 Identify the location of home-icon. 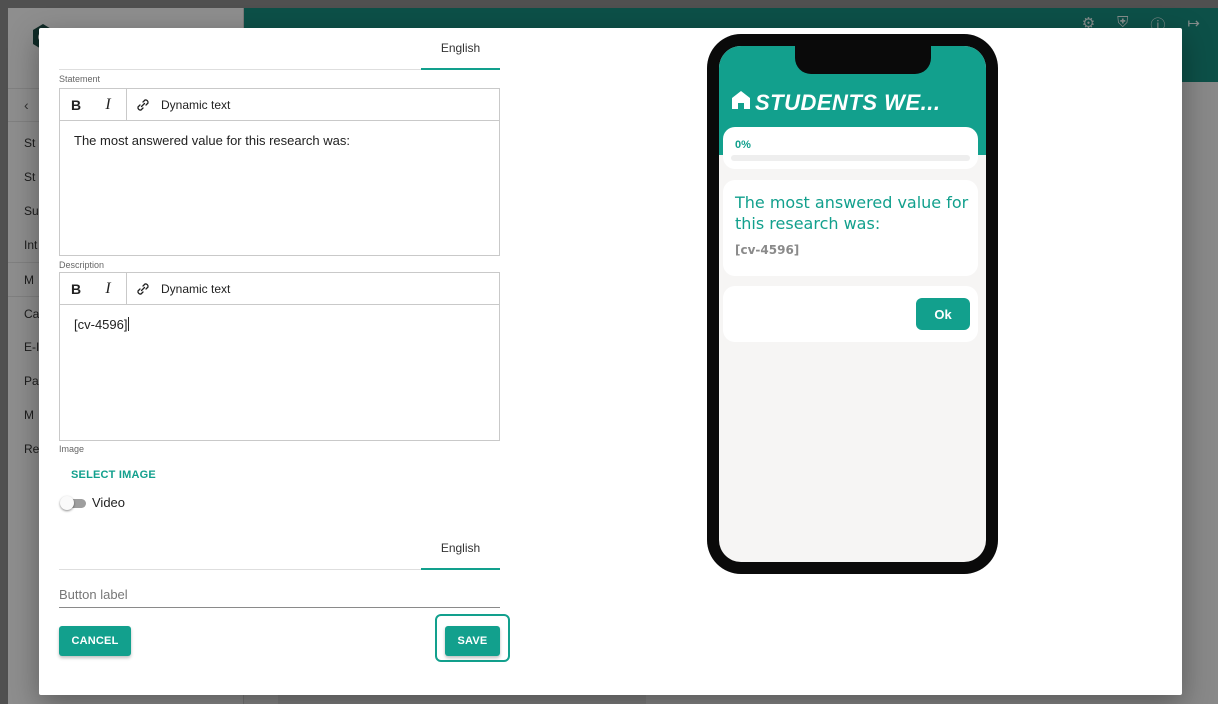
(741, 103).